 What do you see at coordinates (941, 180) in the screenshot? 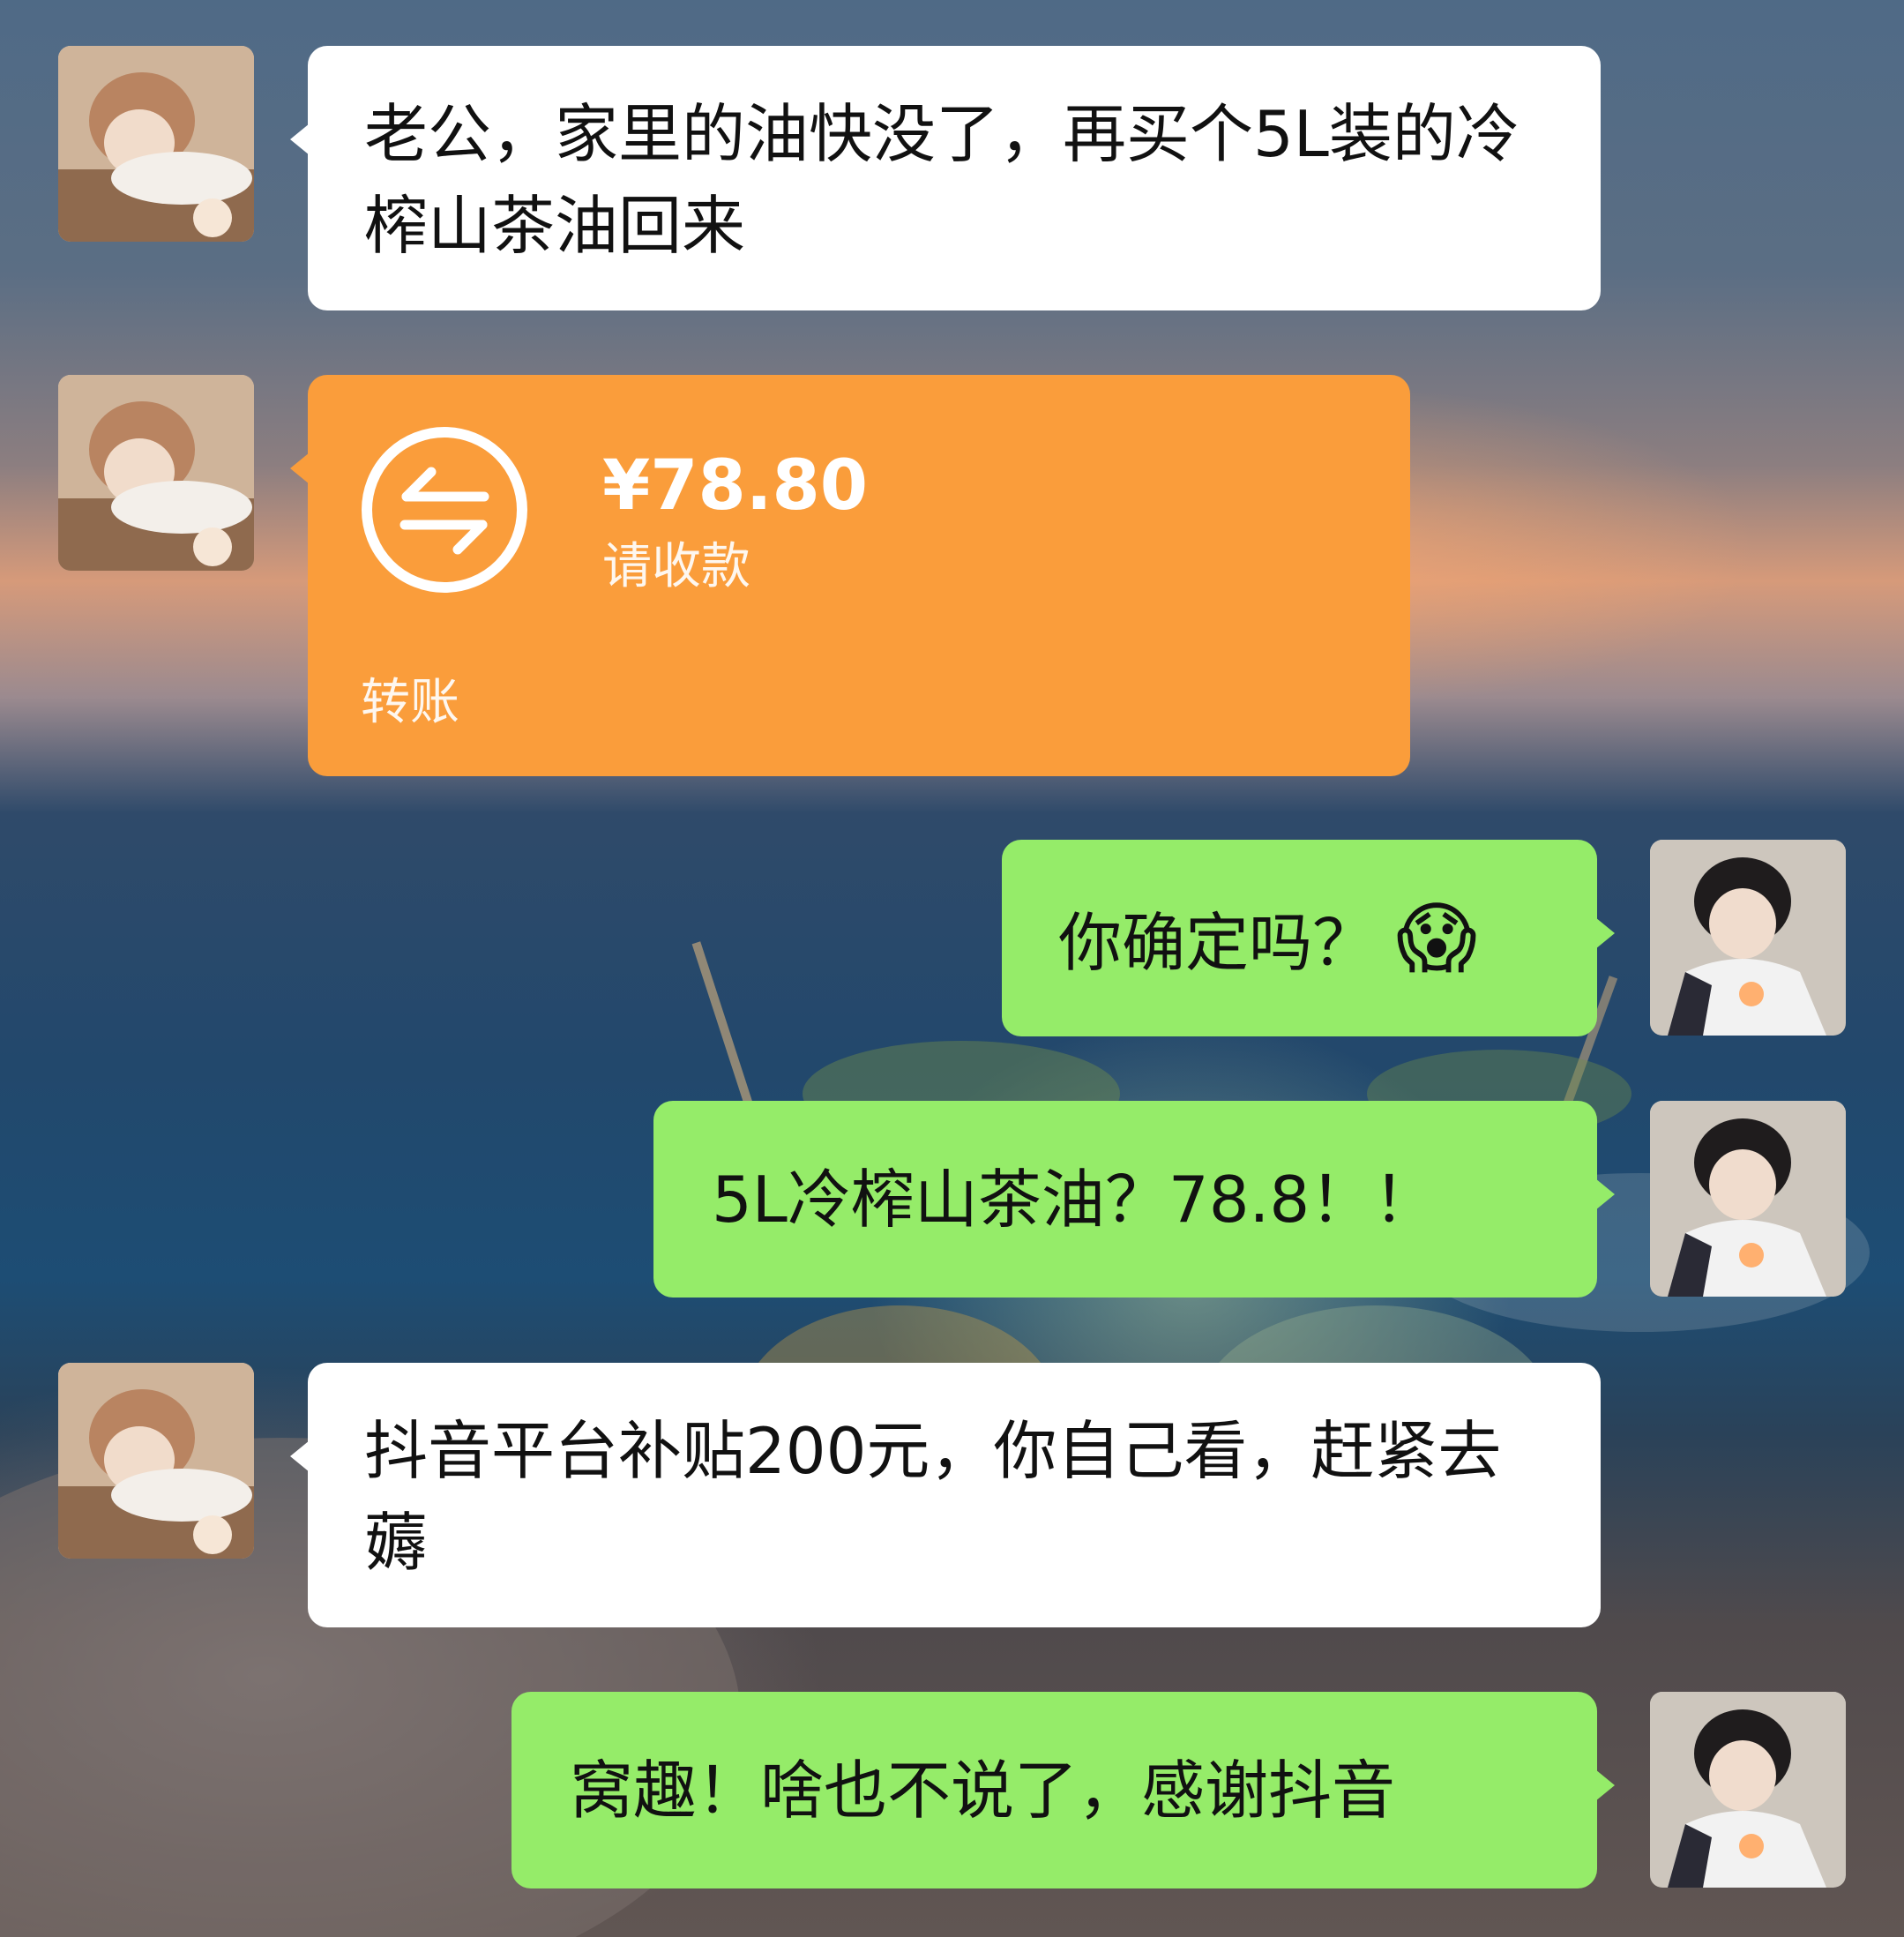
I see `message-text: 老公，家里的油快没了，再买个5L装的冷榨山茶油回来` at bounding box center [941, 180].